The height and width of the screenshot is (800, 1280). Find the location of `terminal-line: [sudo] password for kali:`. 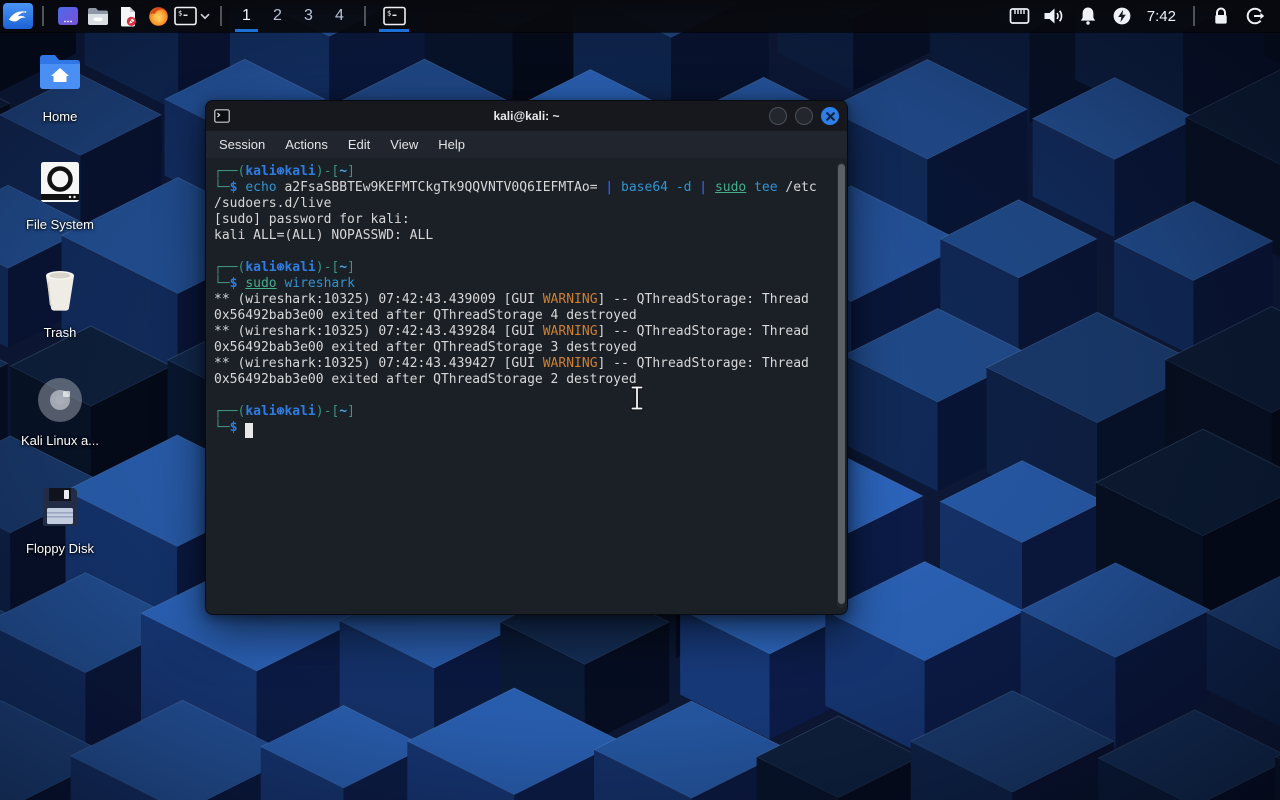

terminal-line: [sudo] password for kali: is located at coordinates (312, 219).